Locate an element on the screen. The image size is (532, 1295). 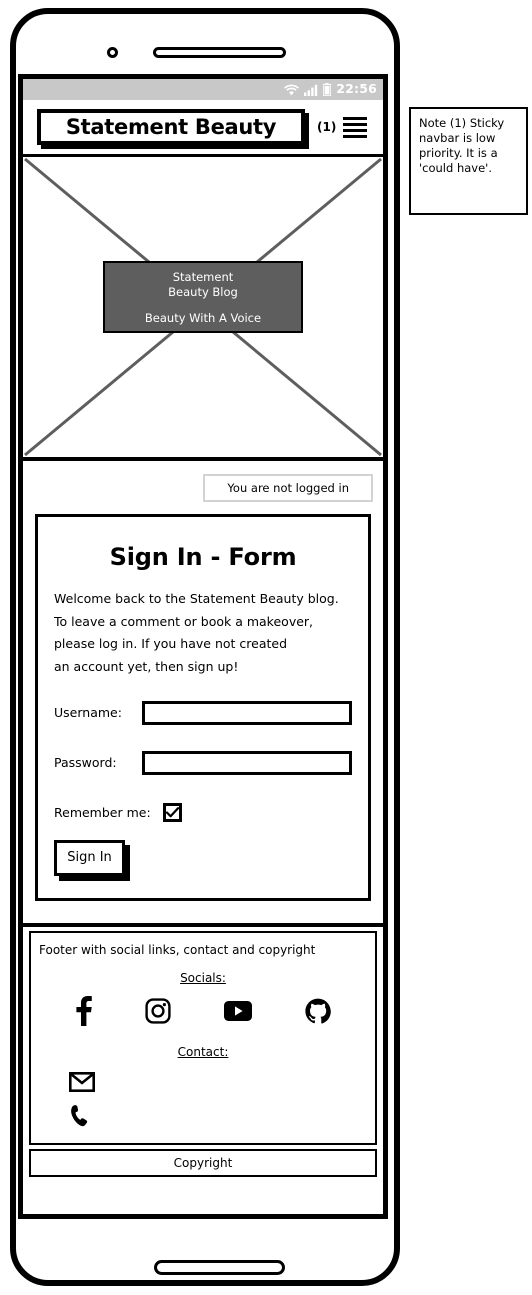
brand-logo-box: Statement Beauty is located at coordinates (171, 127).